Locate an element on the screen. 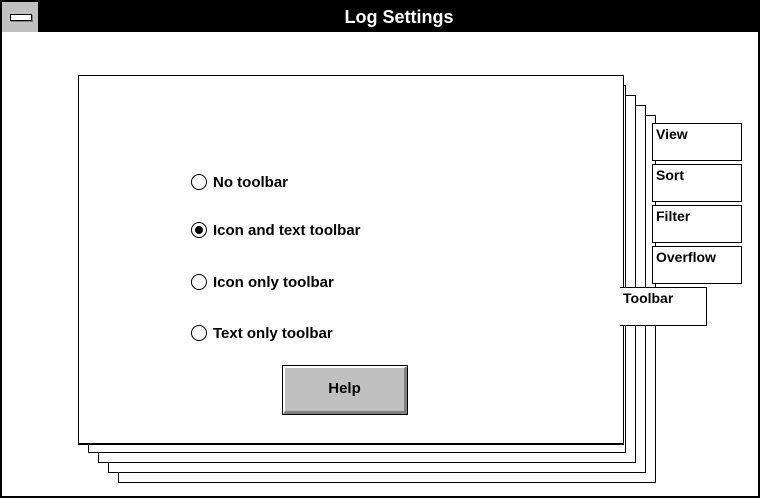  radio-text-only-toolbar is located at coordinates (199, 333).